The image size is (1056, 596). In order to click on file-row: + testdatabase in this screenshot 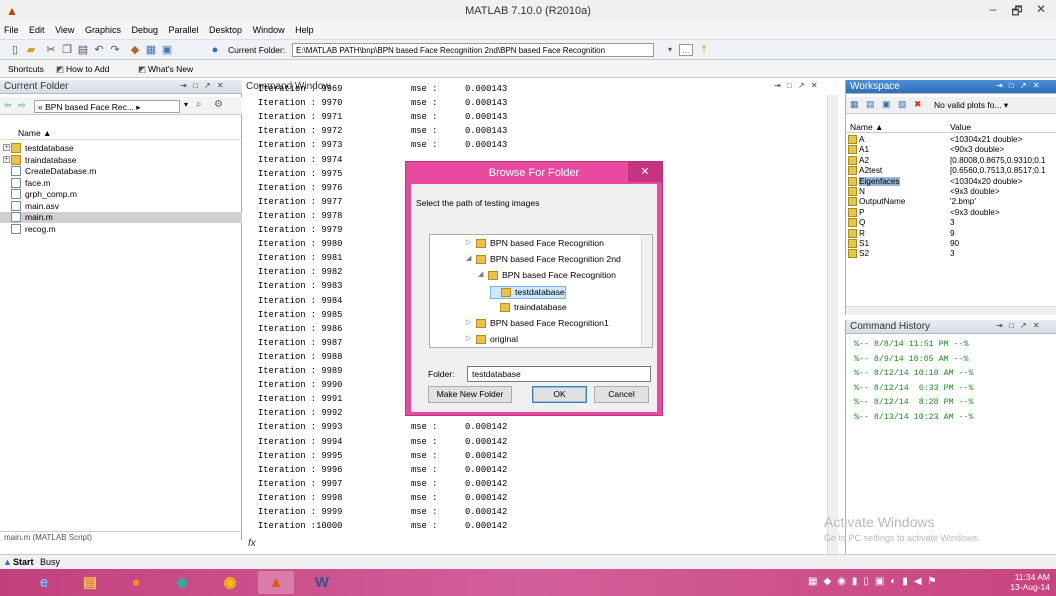, I will do `click(121, 148)`.